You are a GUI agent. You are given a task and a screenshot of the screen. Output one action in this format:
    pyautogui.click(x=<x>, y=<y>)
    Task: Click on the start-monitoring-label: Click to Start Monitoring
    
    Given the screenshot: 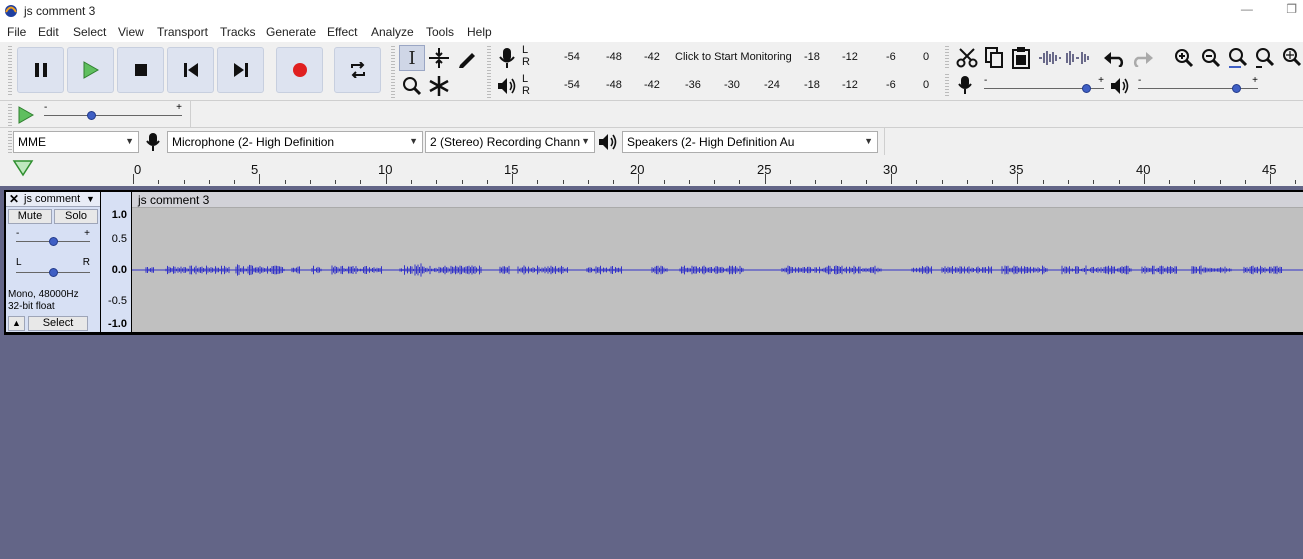 What is the action you would take?
    pyautogui.click(x=733, y=57)
    